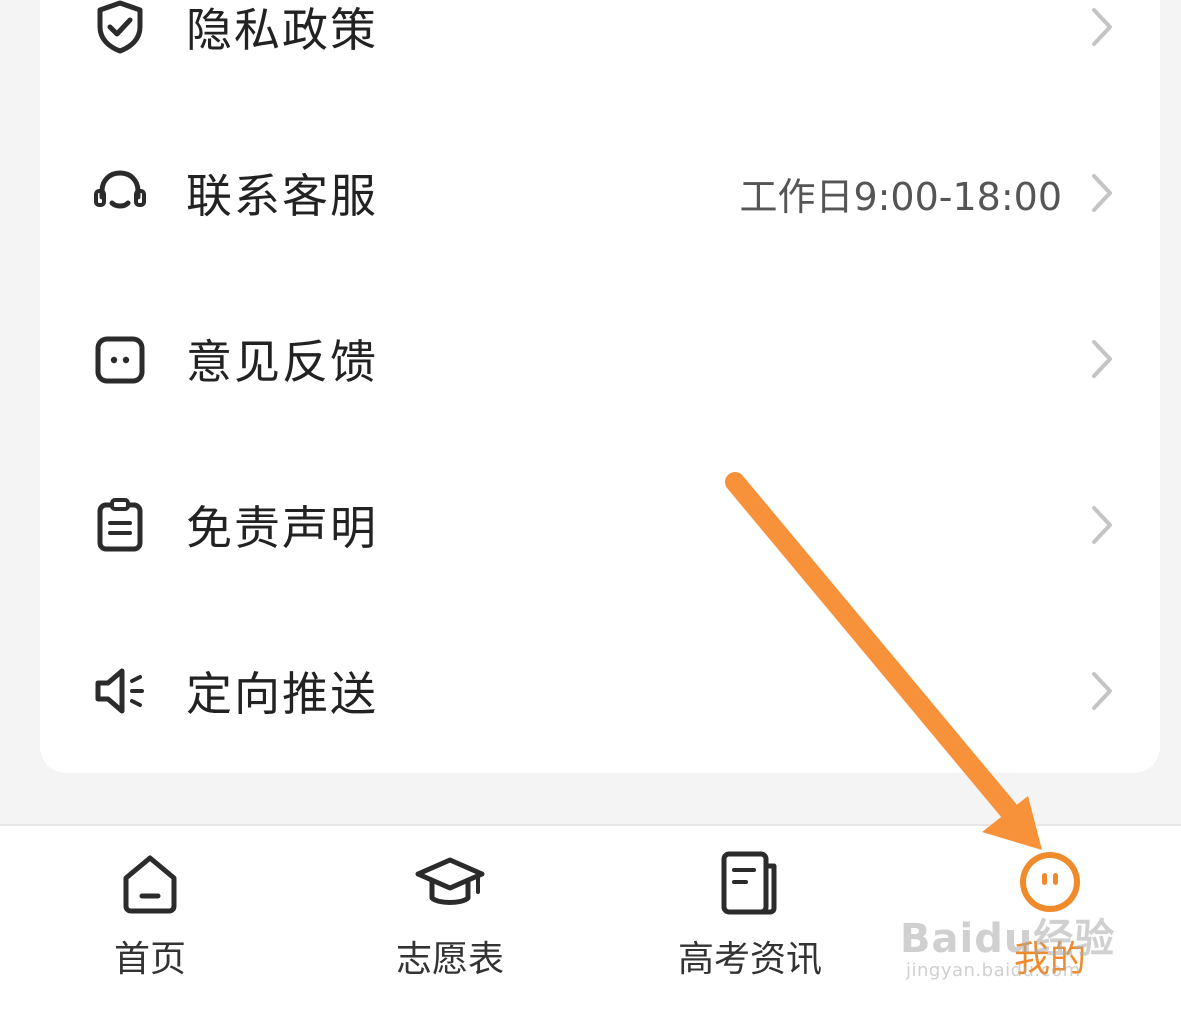 This screenshot has width=1181, height=1018. I want to click on tab-exam-news: 高考资讯, so click(750, 910).